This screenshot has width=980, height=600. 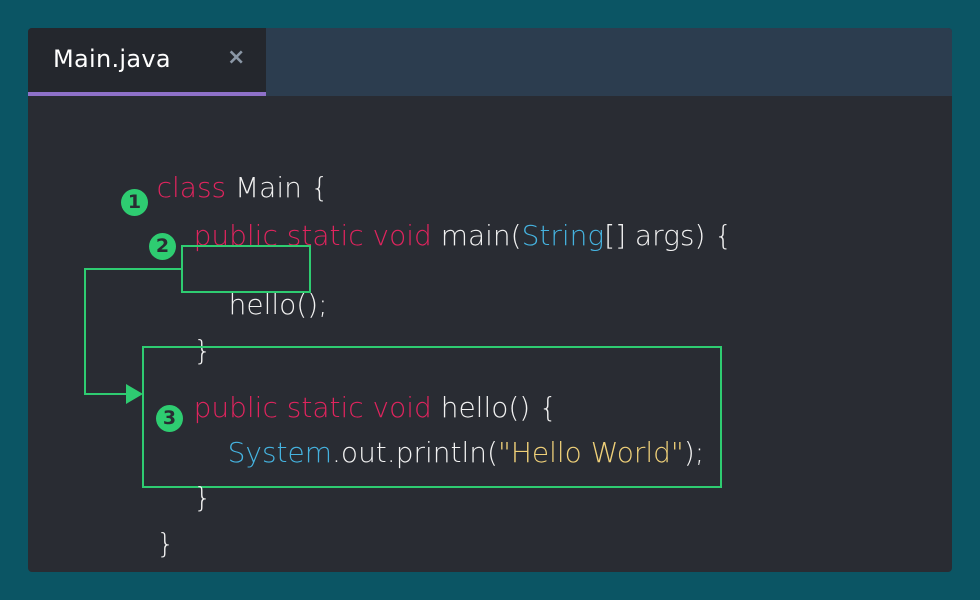 I want to click on call-arrow, so click(x=132, y=336).